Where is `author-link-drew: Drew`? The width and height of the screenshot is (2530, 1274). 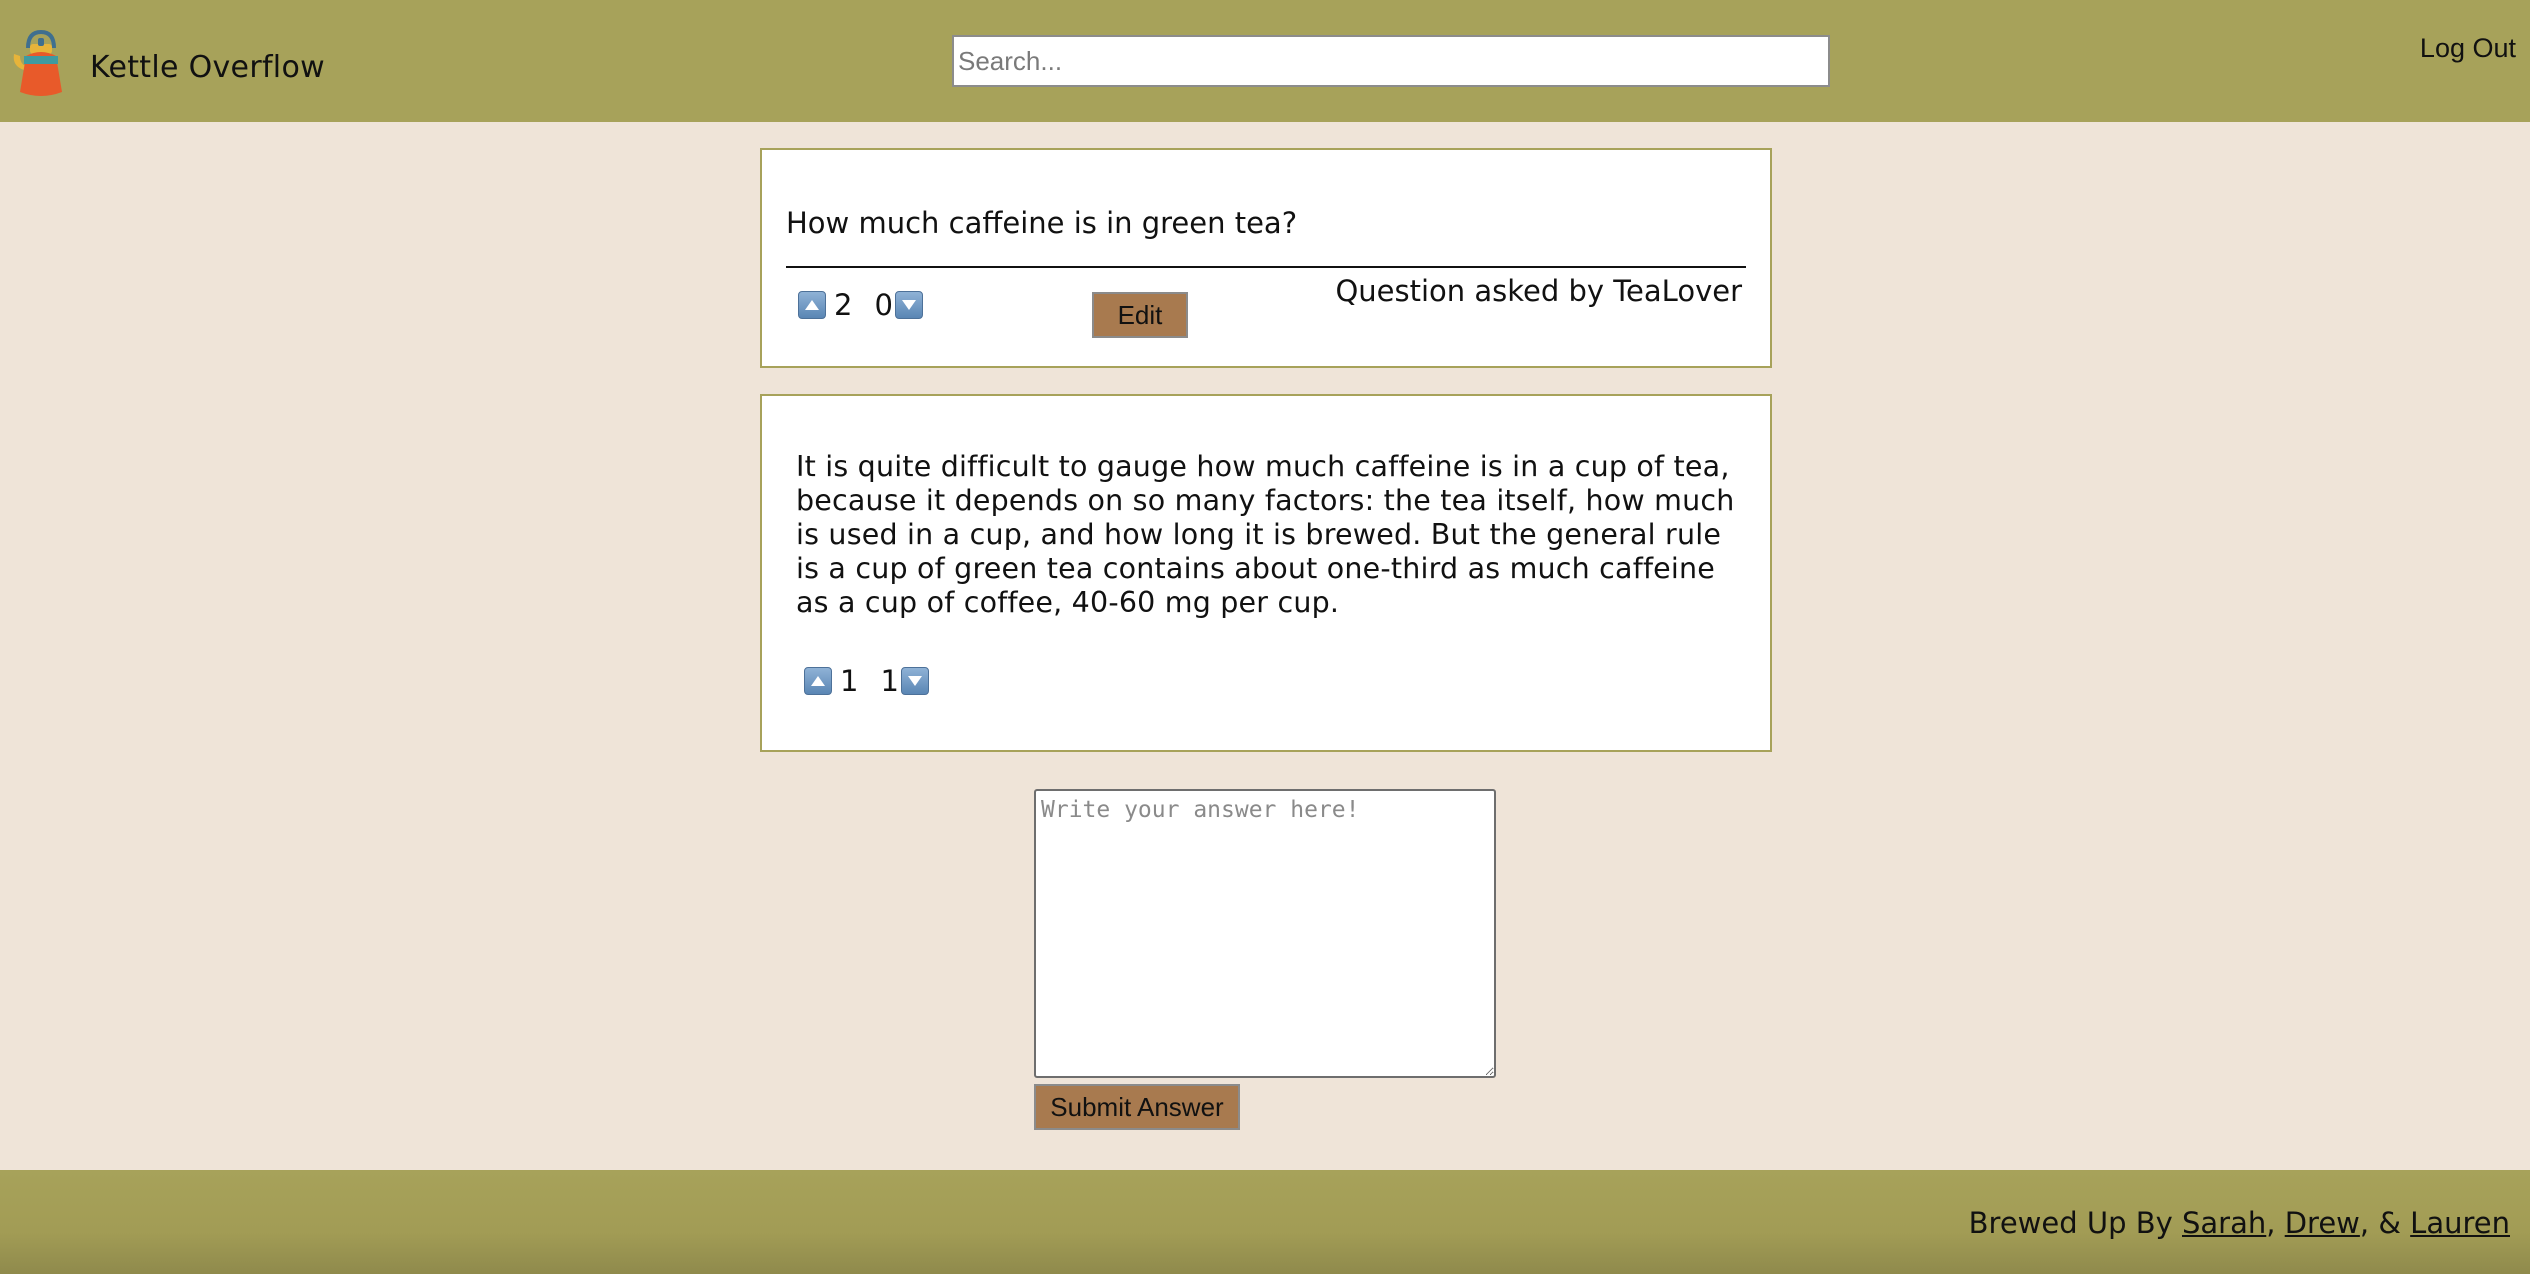 author-link-drew: Drew is located at coordinates (2322, 1223).